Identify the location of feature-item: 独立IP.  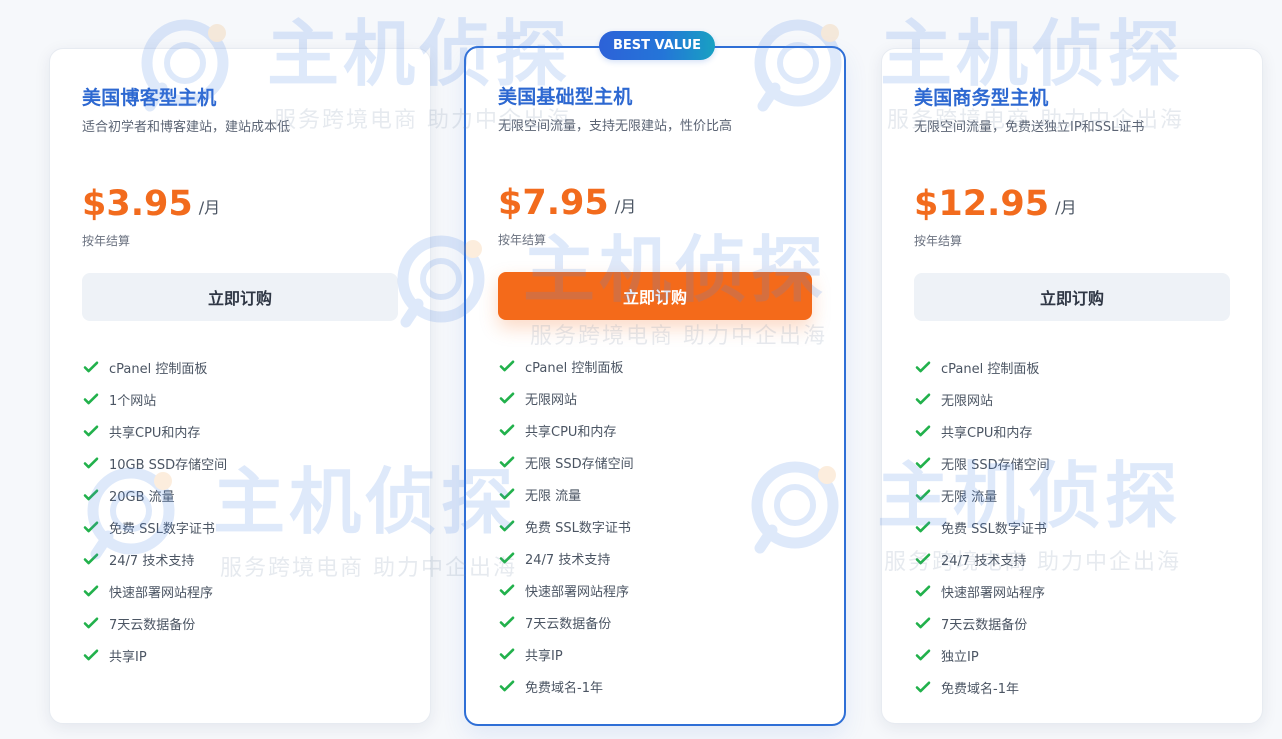
(1072, 655).